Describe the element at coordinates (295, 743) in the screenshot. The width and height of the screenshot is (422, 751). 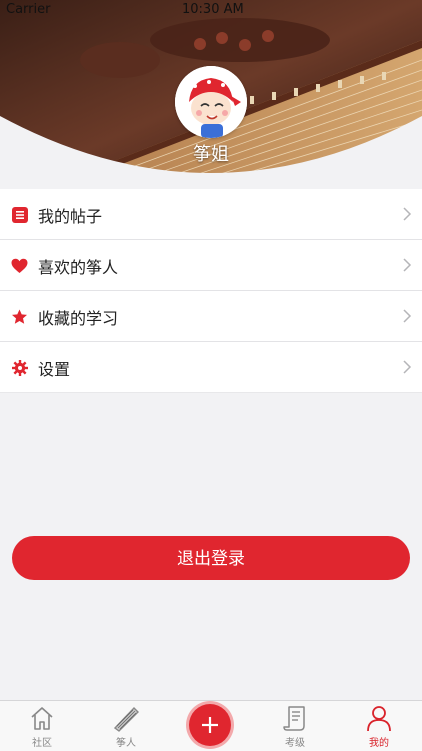
I see `tab-label: 考级` at that location.